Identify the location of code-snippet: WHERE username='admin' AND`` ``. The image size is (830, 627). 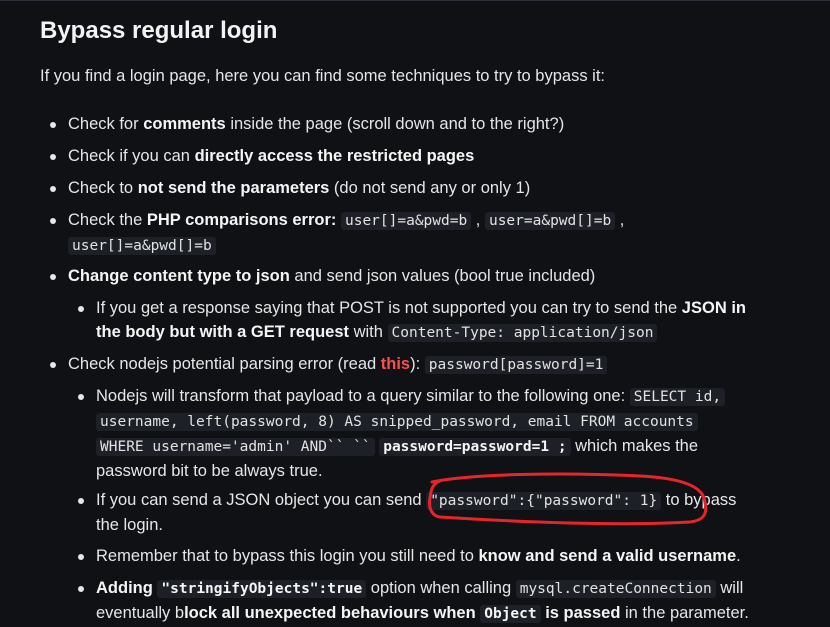
(235, 447).